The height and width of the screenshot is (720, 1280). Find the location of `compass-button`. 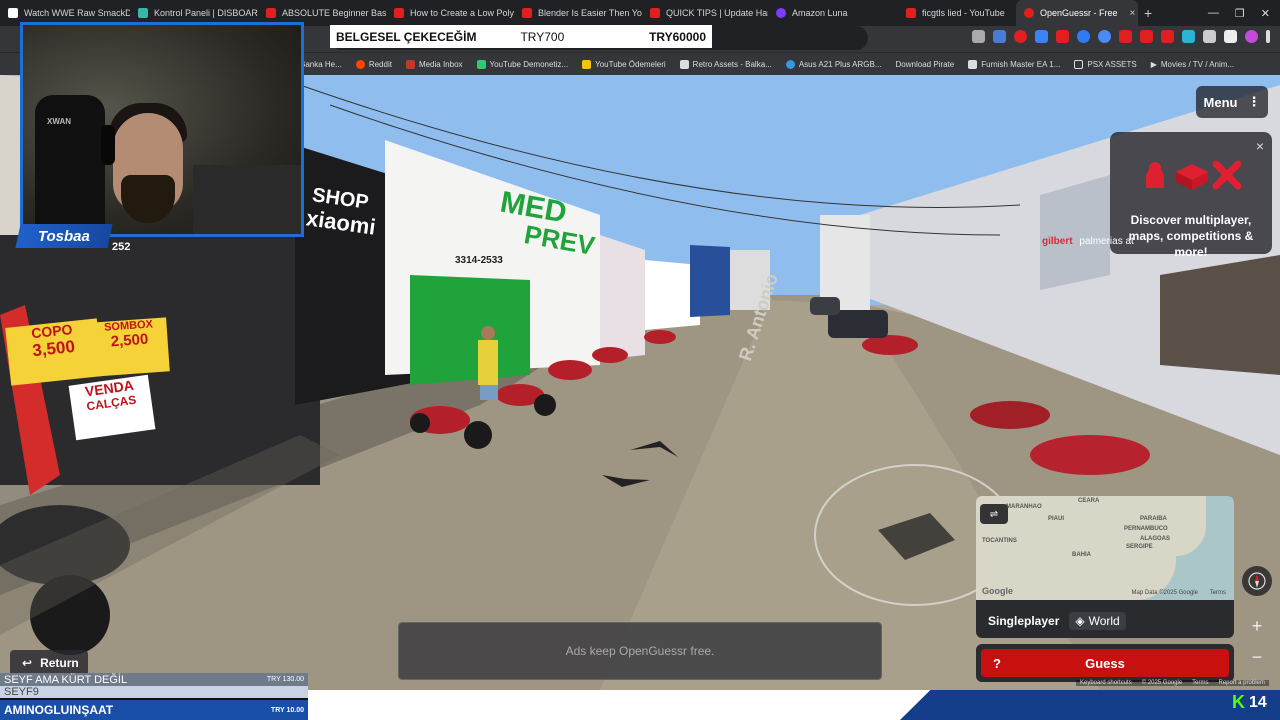

compass-button is located at coordinates (1257, 581).